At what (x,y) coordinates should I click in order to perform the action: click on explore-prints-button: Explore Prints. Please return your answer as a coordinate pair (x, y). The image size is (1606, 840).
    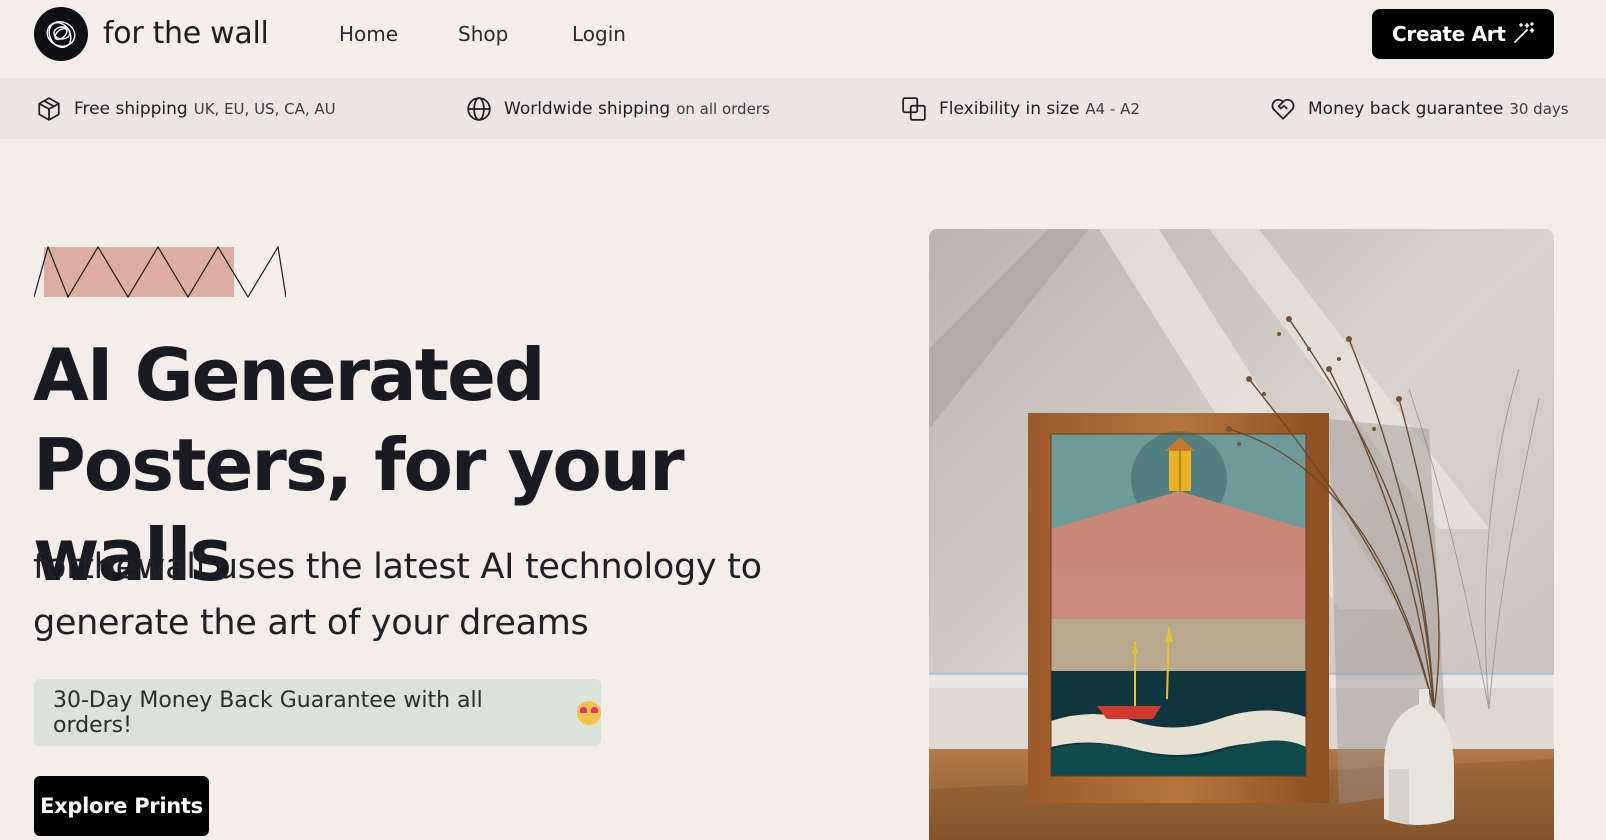
    Looking at the image, I should click on (121, 806).